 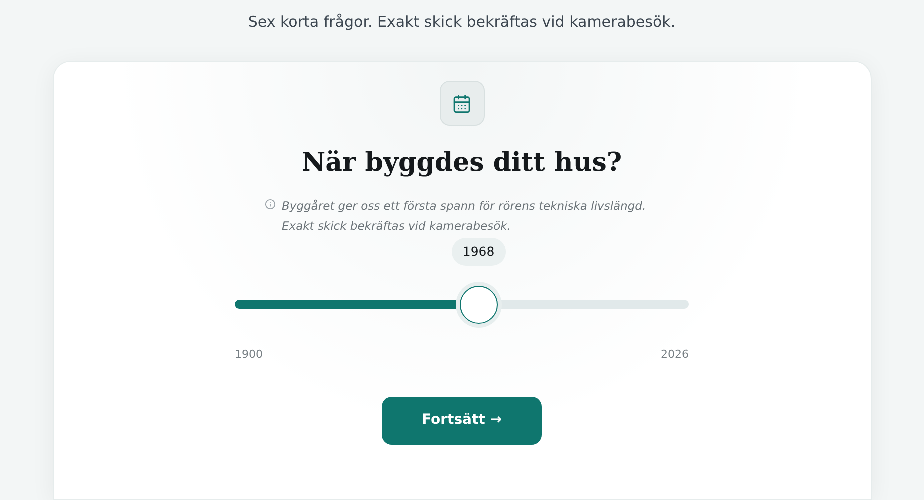 I want to click on min-label: 1900, so click(x=249, y=355).